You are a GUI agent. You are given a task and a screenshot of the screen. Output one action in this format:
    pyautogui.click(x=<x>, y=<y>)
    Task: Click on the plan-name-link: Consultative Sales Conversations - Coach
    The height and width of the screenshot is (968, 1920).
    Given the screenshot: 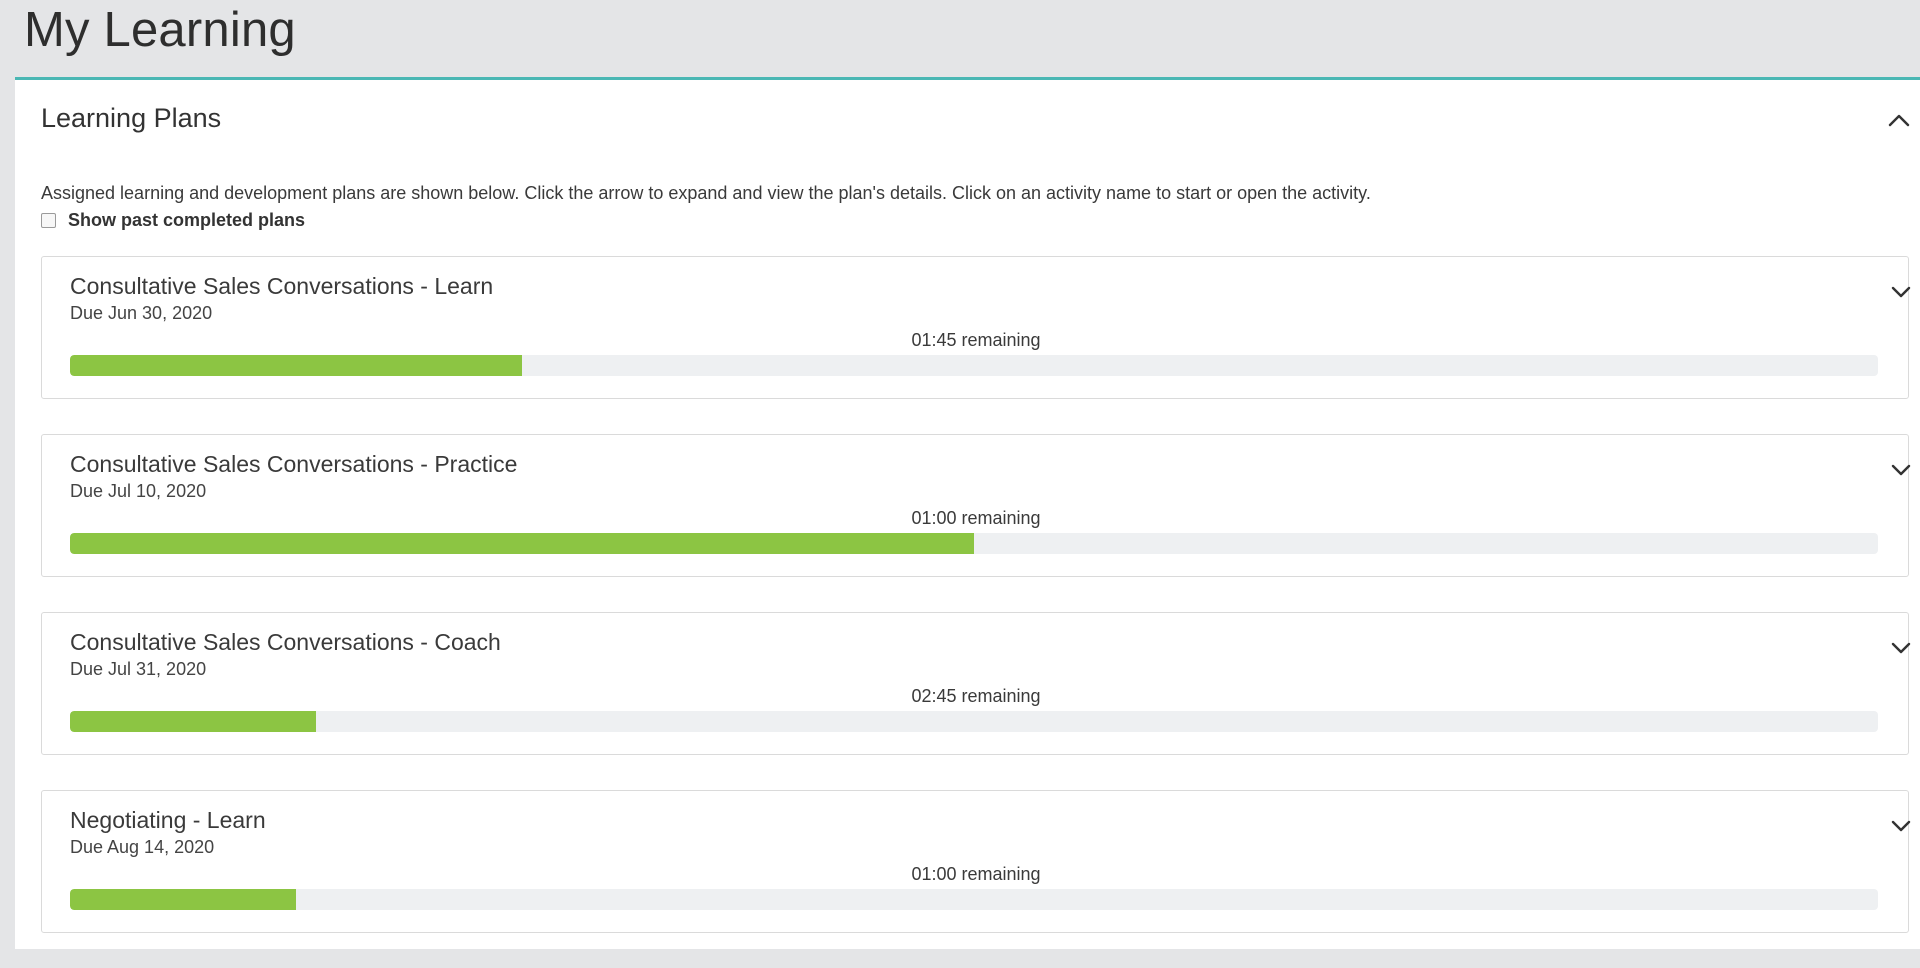 What is the action you would take?
    pyautogui.click(x=285, y=642)
    